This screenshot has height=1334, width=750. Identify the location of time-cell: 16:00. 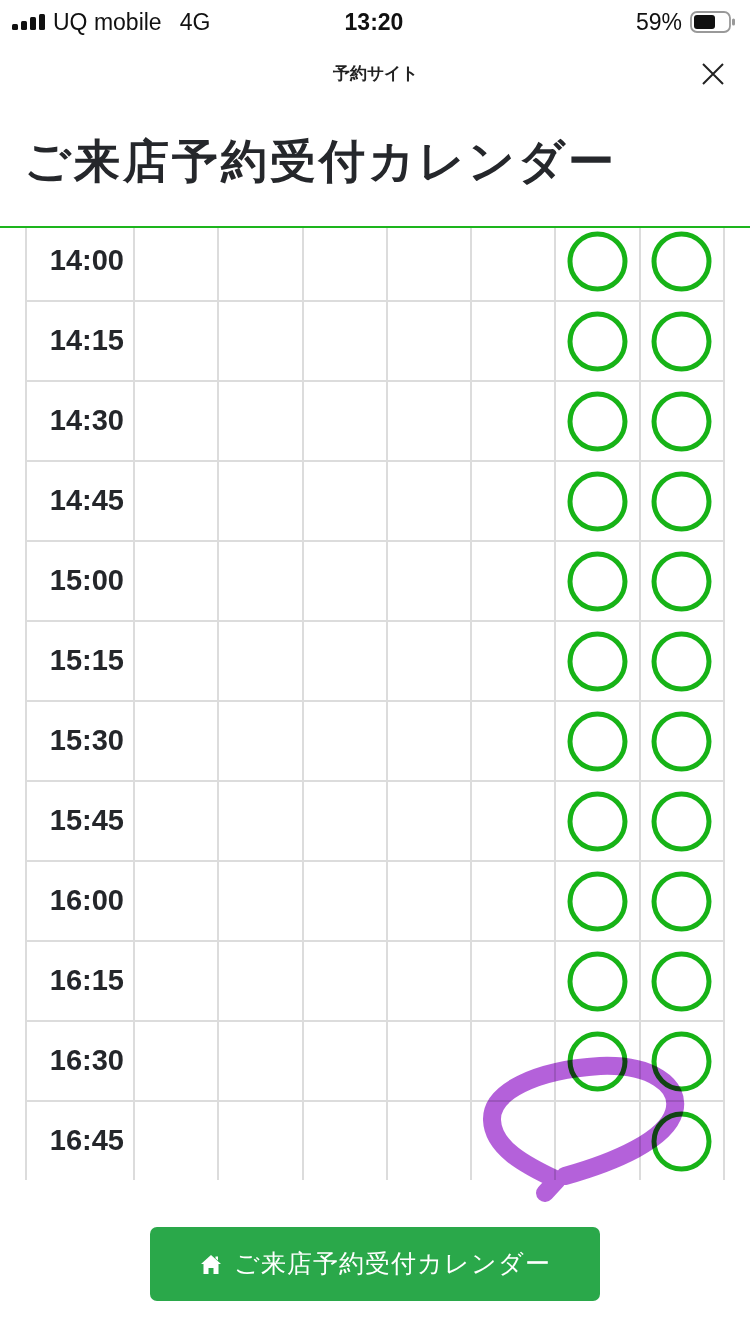
(80, 901).